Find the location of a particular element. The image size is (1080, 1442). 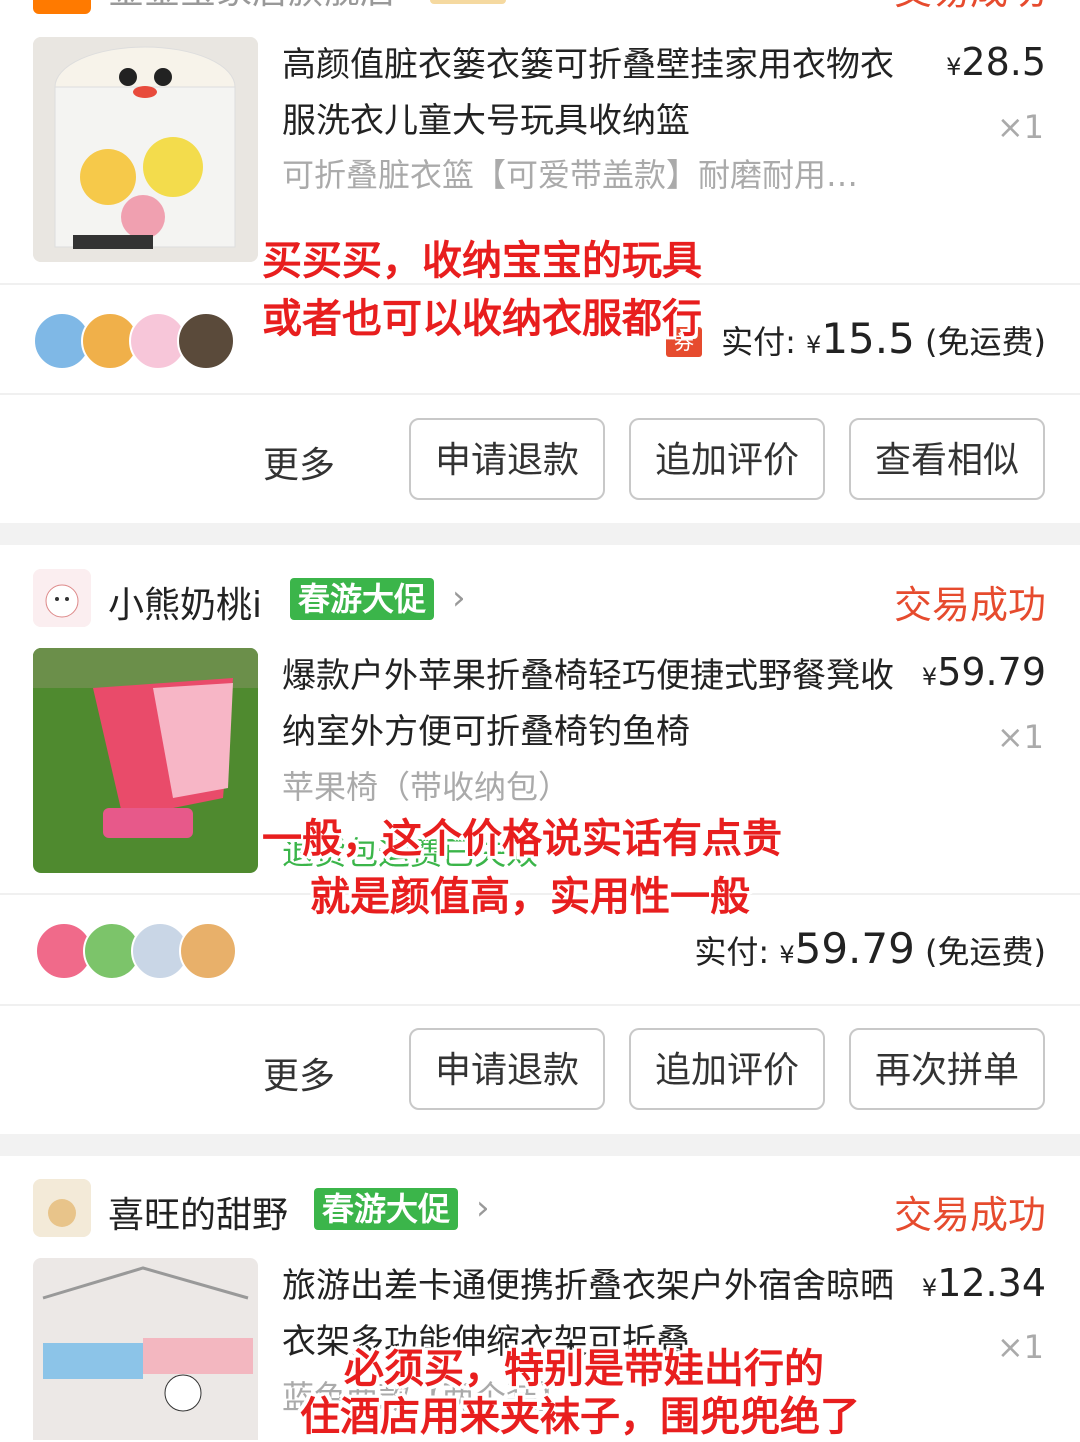

shop-name: 喜旺的甜野 is located at coordinates (198, 1212).